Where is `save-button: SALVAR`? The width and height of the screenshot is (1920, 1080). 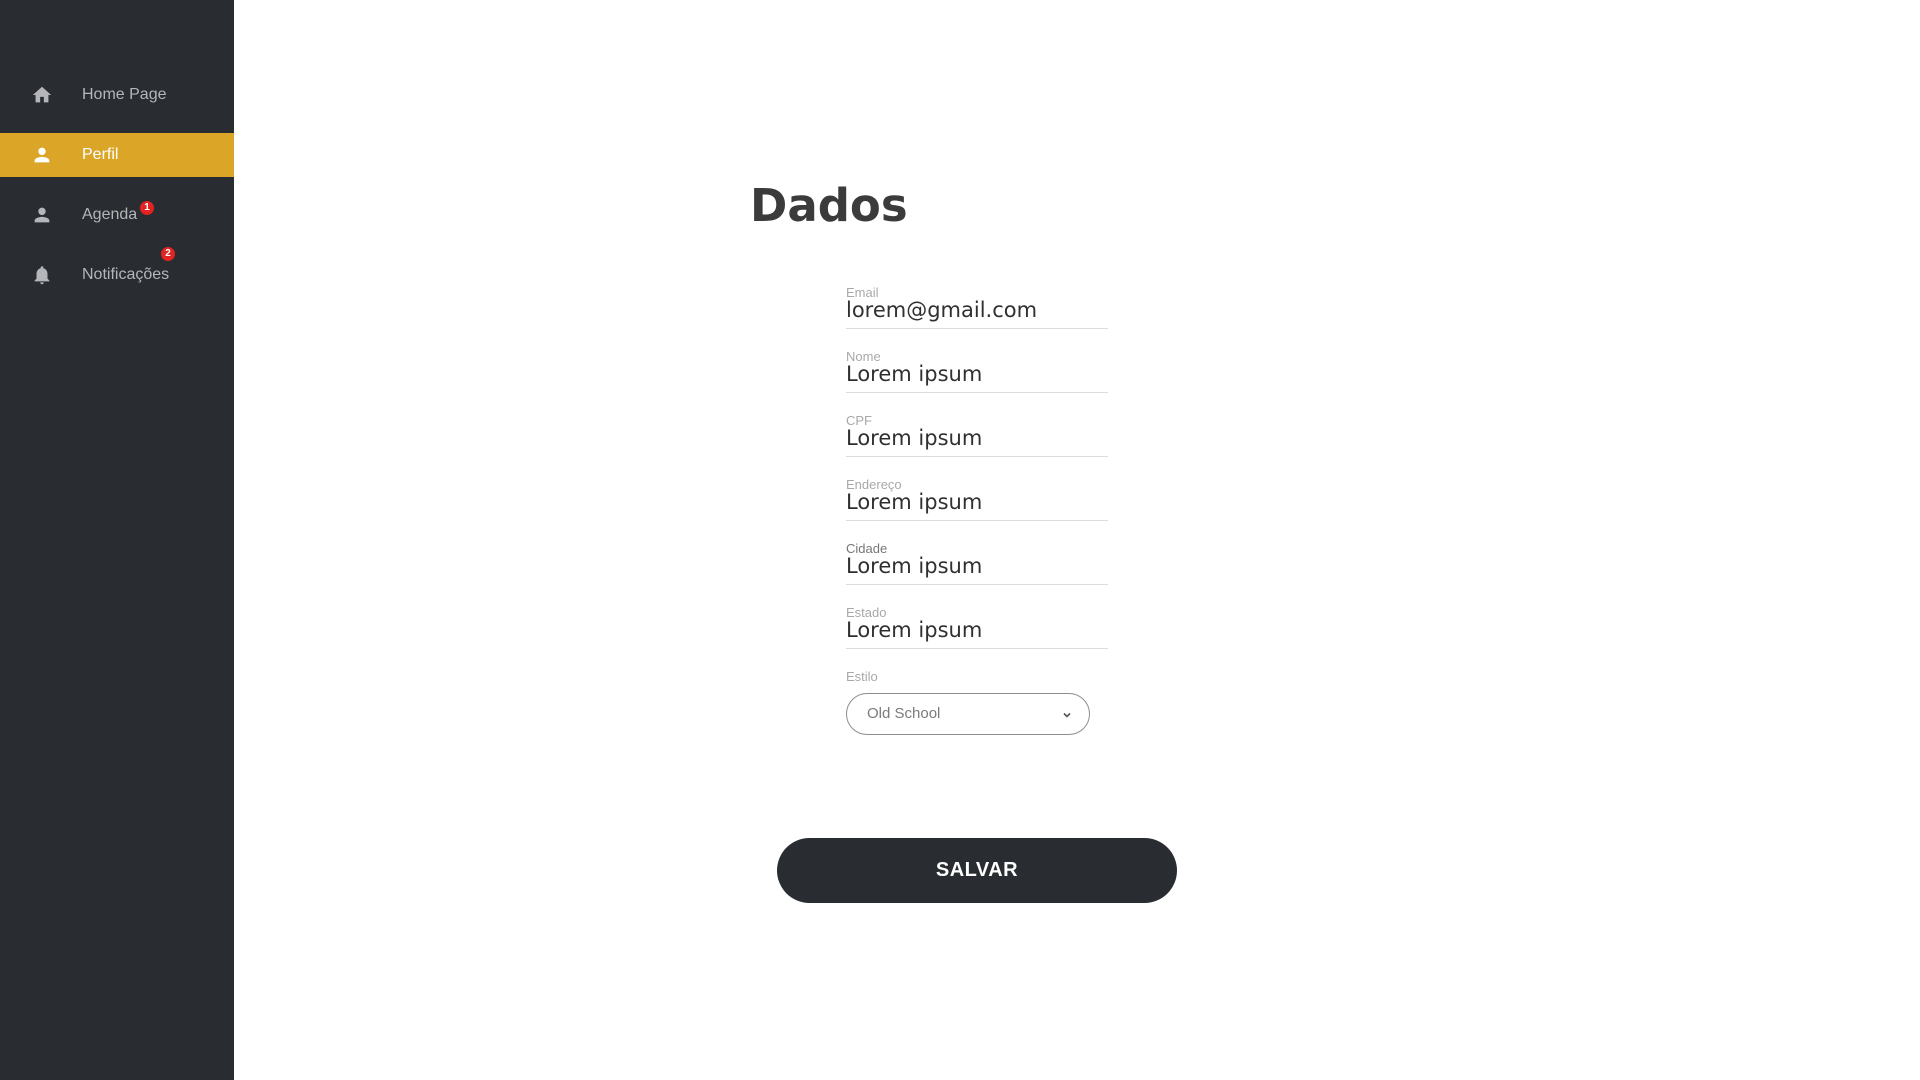
save-button: SALVAR is located at coordinates (977, 870).